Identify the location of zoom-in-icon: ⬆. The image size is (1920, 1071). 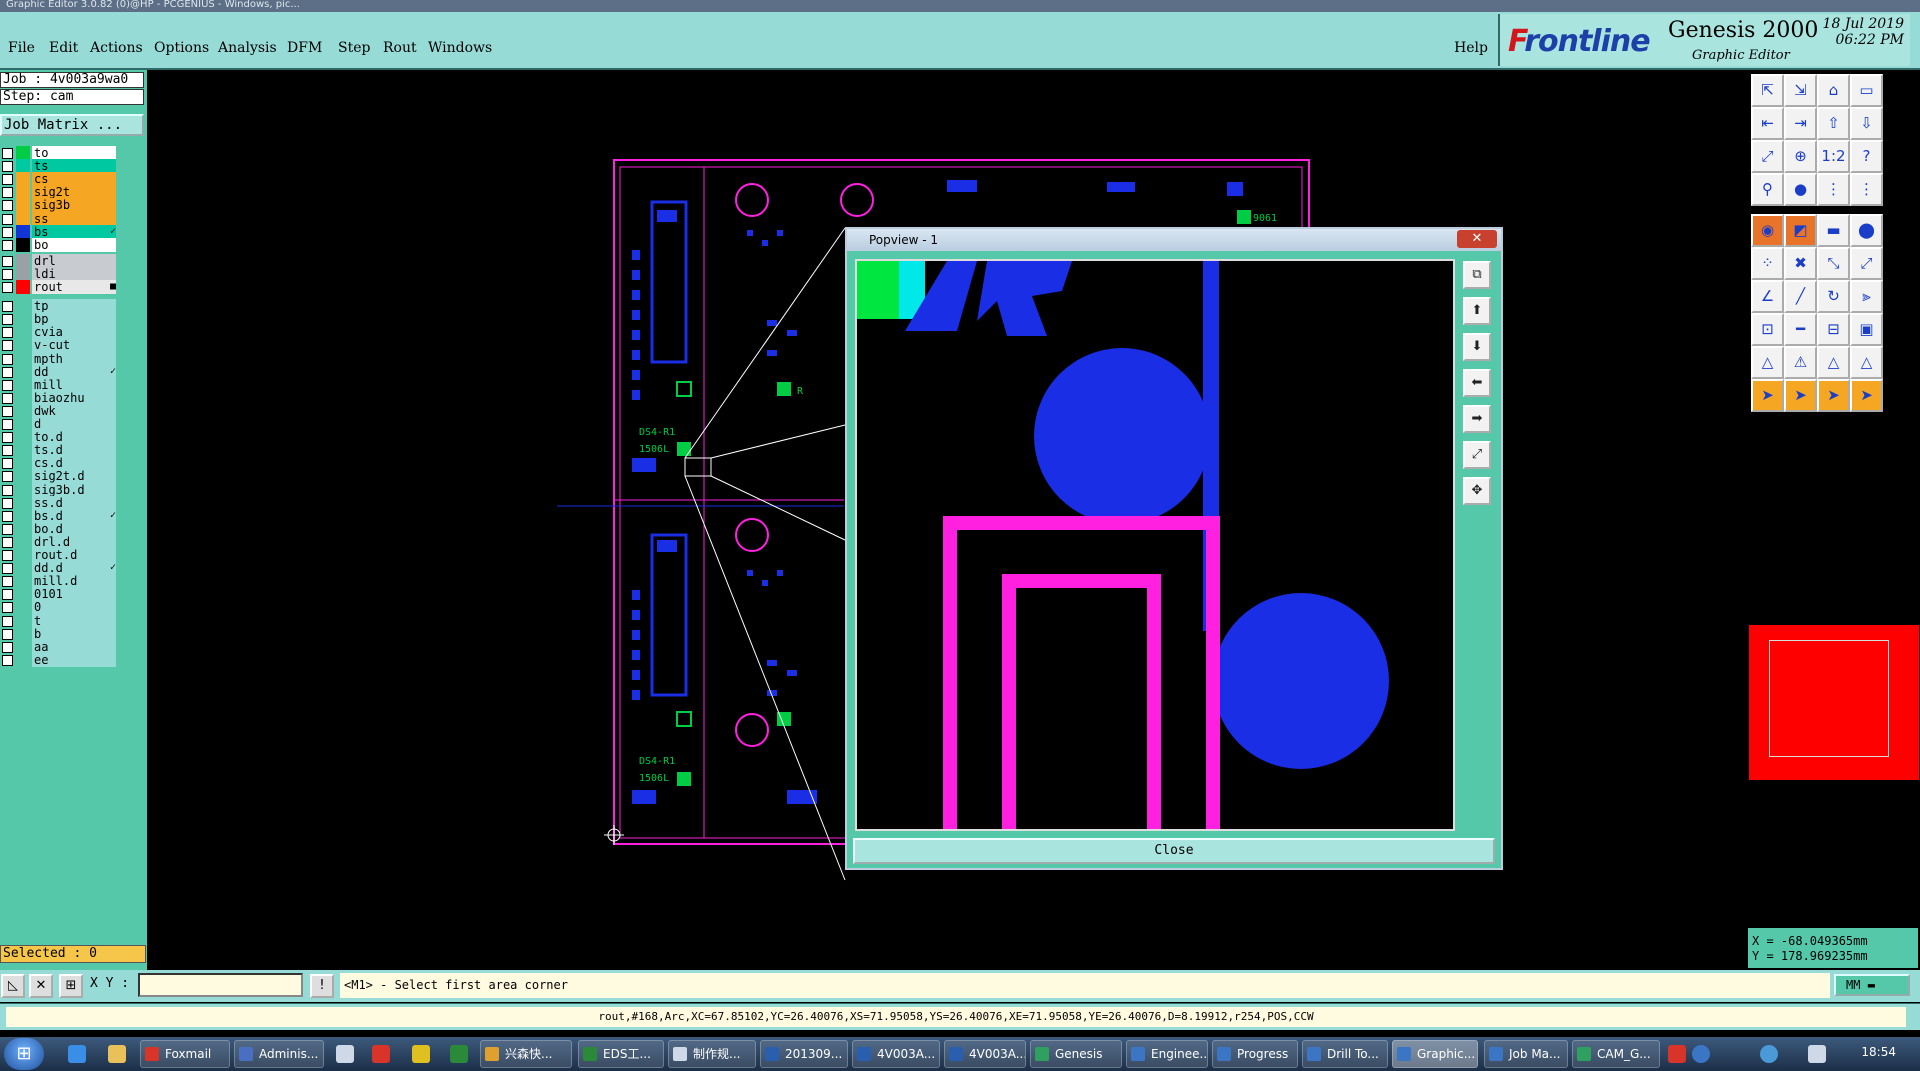
(1477, 311).